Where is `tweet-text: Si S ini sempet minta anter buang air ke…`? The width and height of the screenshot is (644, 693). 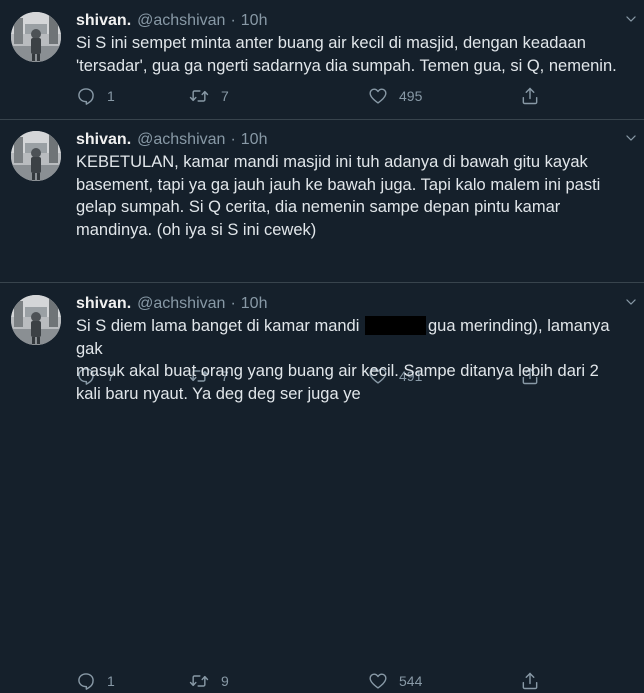
tweet-text: Si S ini sempet minta anter buang air ke… is located at coordinates (346, 54).